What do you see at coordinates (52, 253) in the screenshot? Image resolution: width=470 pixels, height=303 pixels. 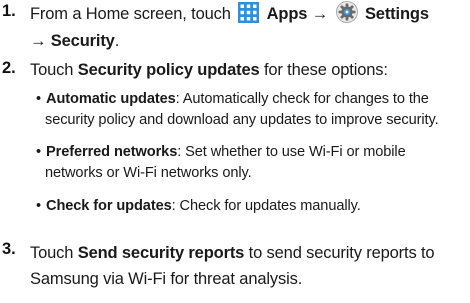 I see `step-3-prefix: Touch` at bounding box center [52, 253].